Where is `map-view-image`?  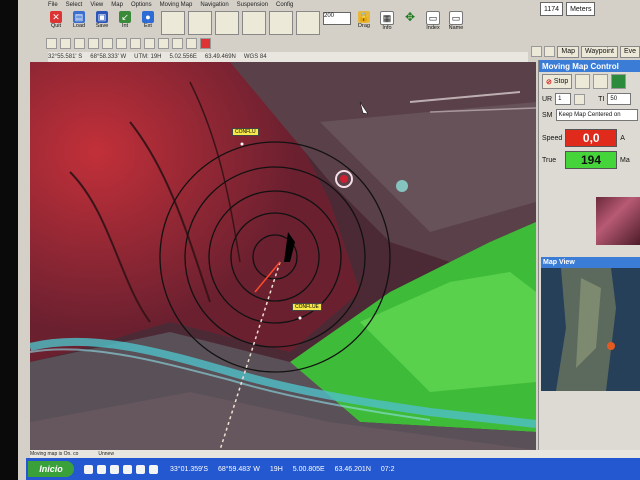 map-view-image is located at coordinates (590, 329).